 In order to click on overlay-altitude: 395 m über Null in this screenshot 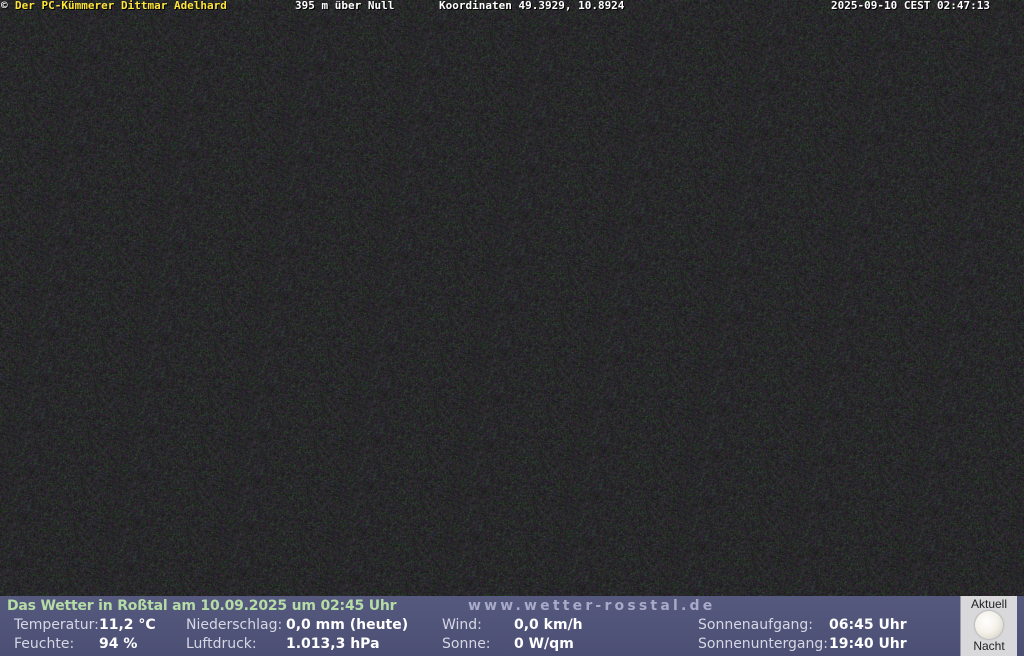, I will do `click(345, 6)`.